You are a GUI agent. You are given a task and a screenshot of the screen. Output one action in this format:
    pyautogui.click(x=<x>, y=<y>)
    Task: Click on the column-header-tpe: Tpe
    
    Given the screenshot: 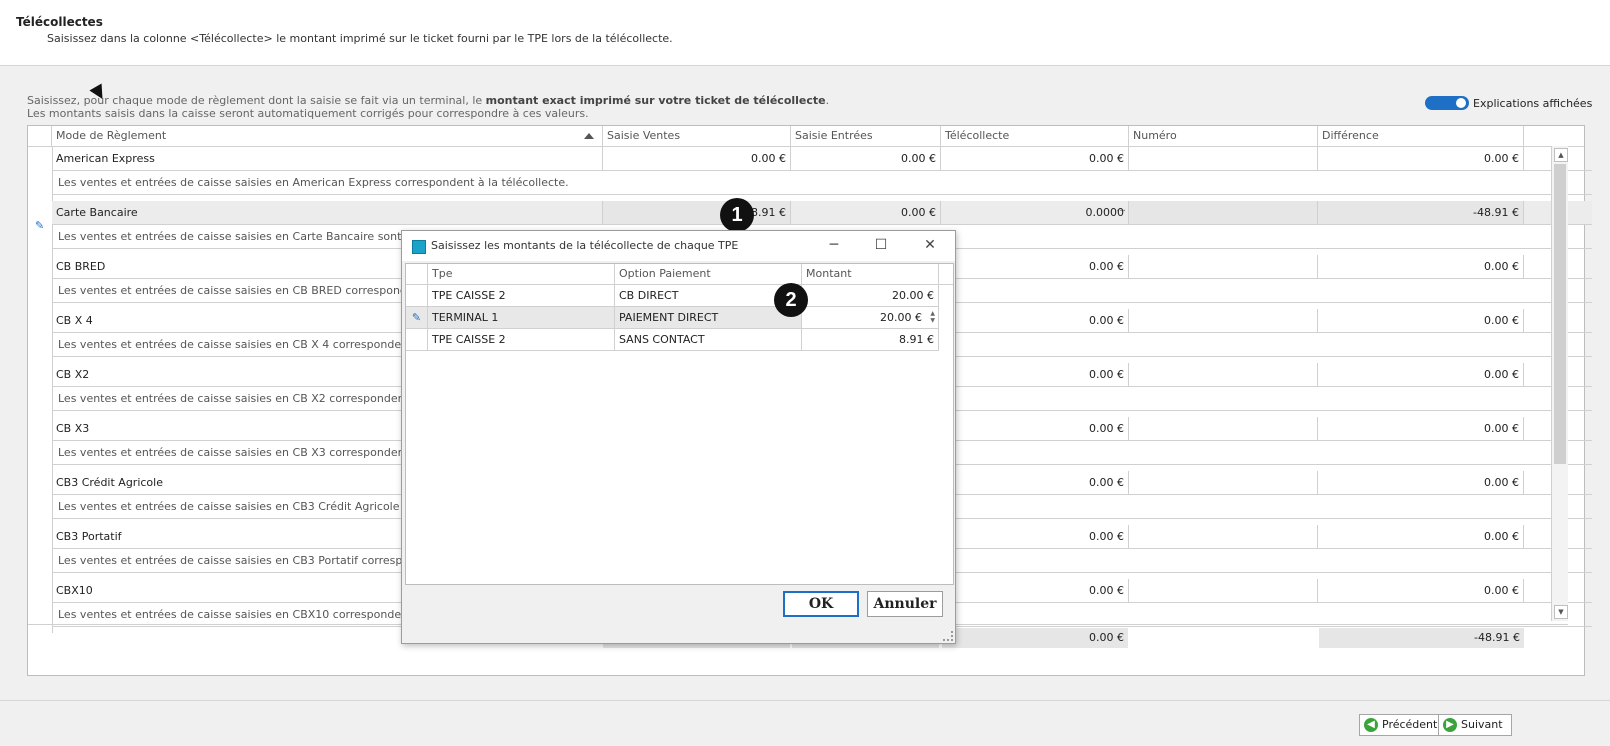 What is the action you would take?
    pyautogui.click(x=521, y=274)
    